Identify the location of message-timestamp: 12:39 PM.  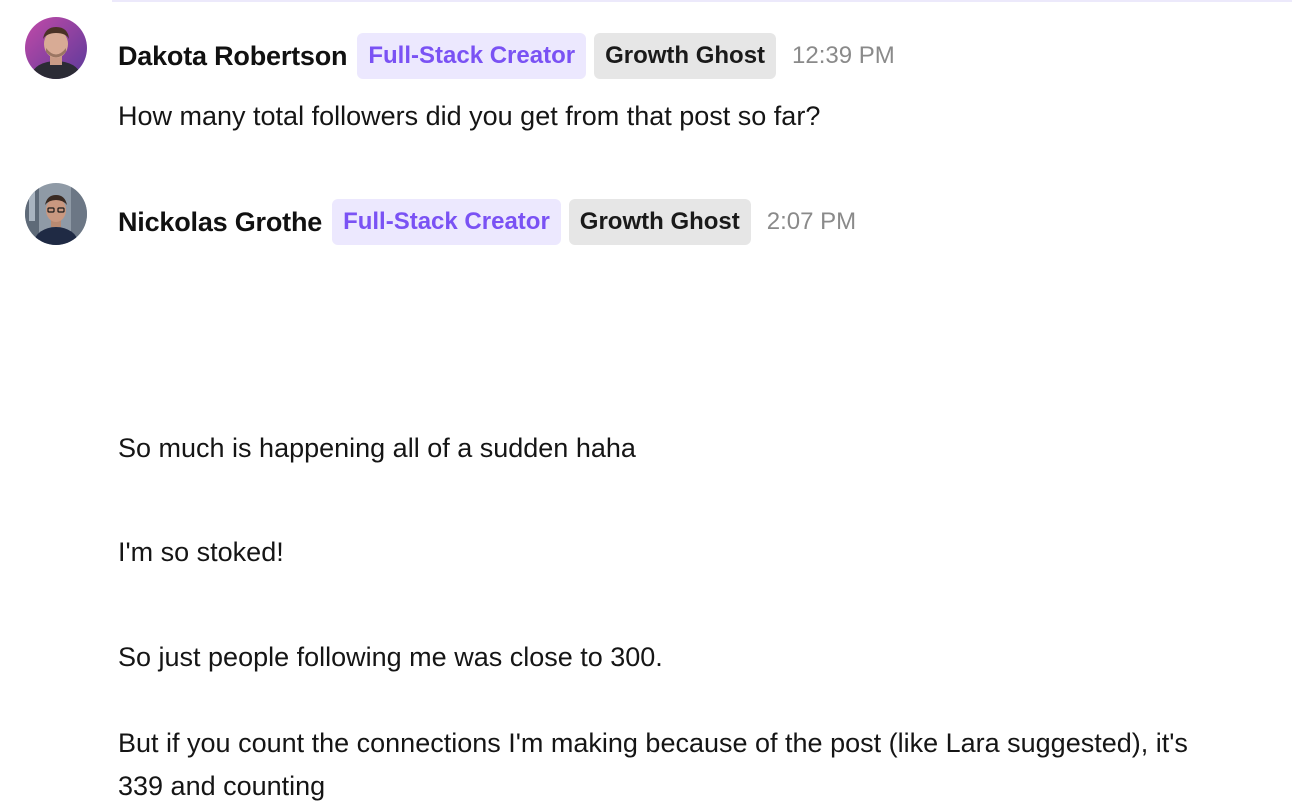
(843, 55).